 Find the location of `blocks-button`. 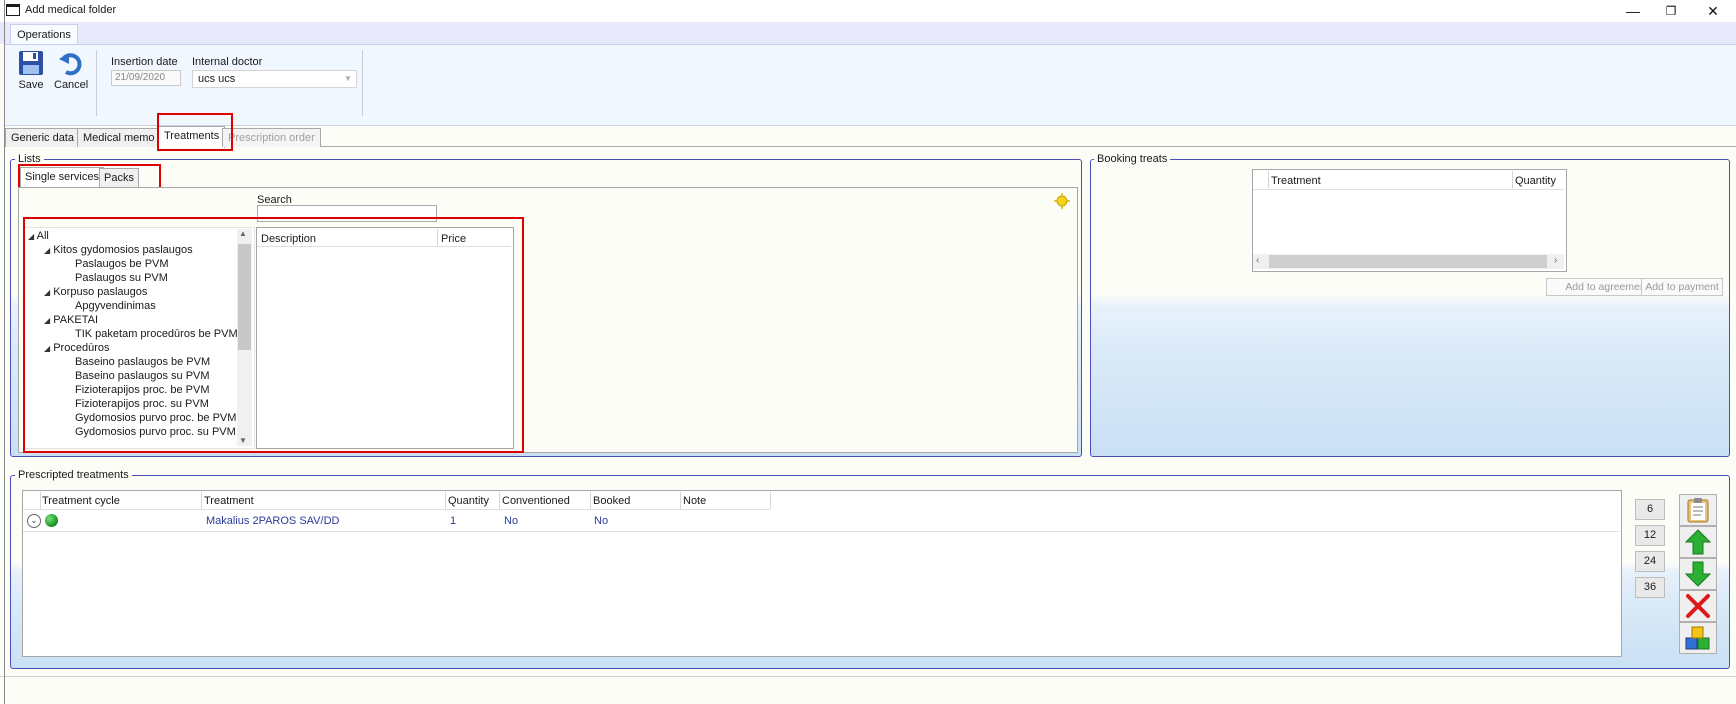

blocks-button is located at coordinates (1698, 638).